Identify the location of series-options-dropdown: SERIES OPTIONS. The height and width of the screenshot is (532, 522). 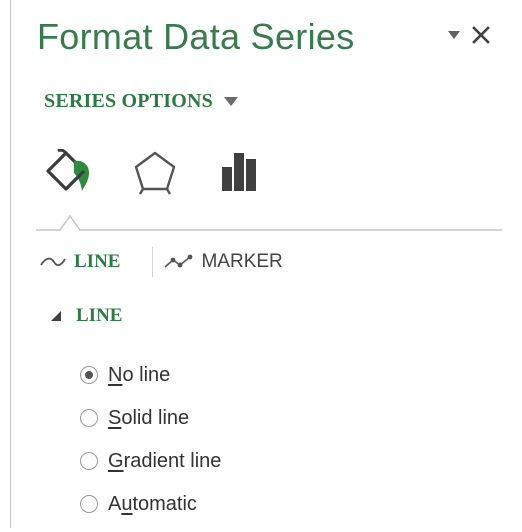
(141, 101).